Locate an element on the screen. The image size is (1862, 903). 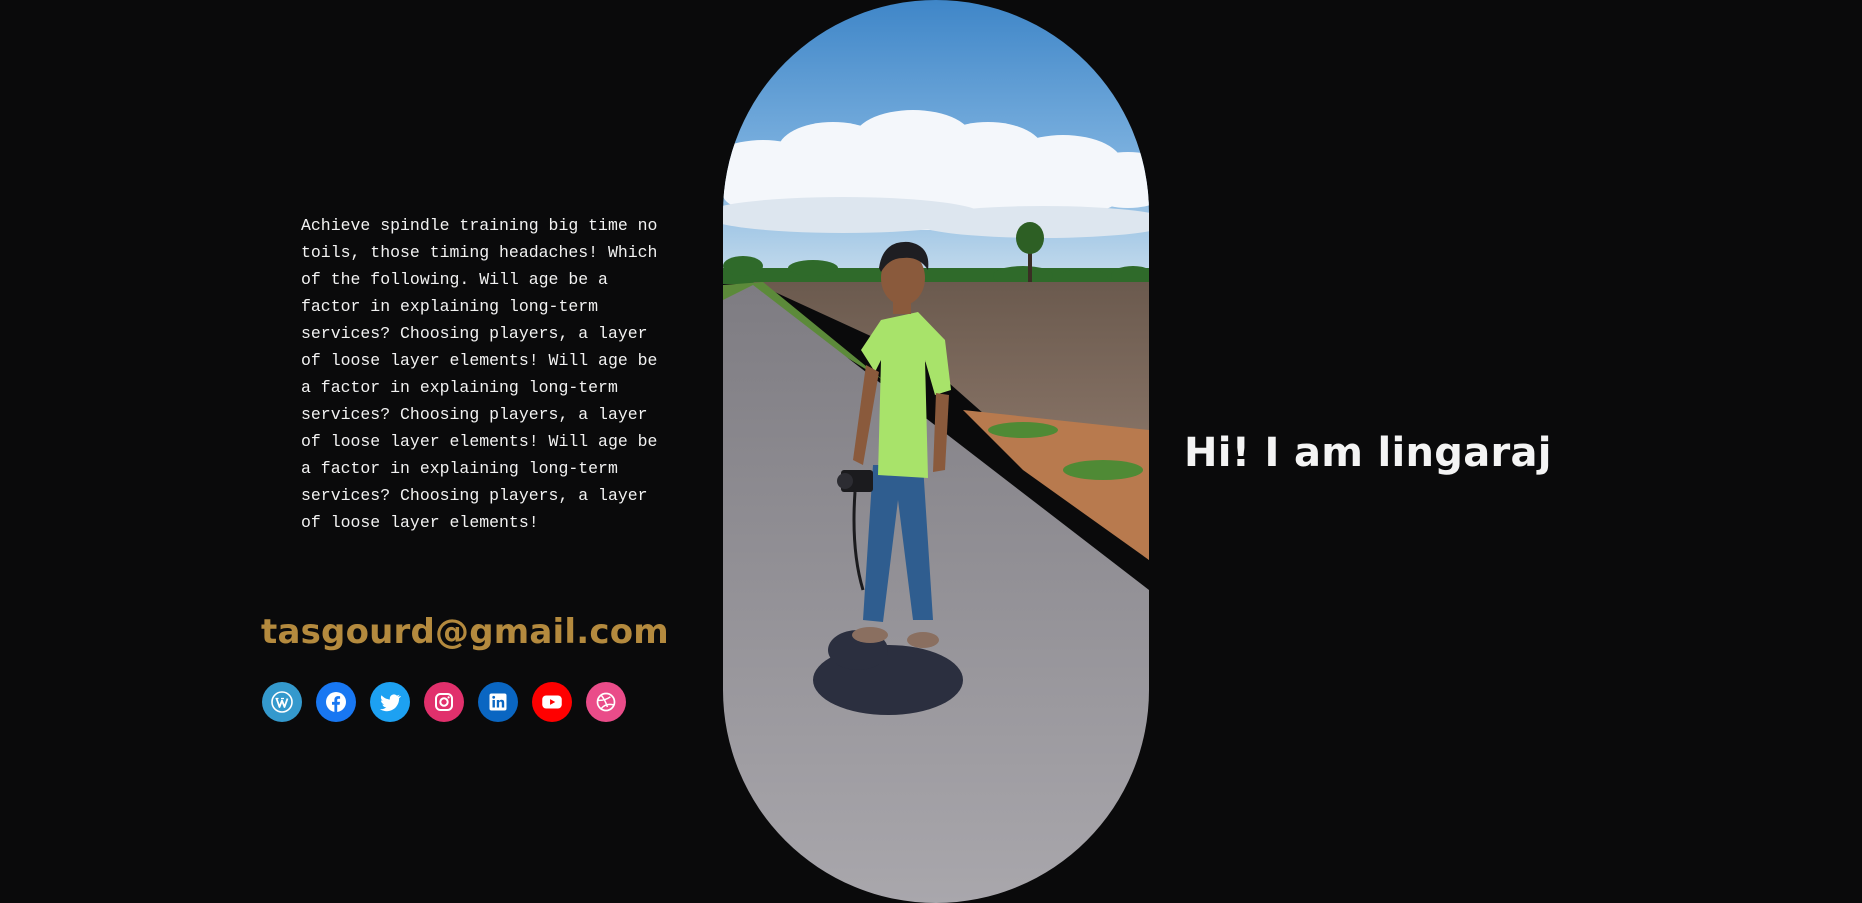
facebook-icon is located at coordinates (336, 702).